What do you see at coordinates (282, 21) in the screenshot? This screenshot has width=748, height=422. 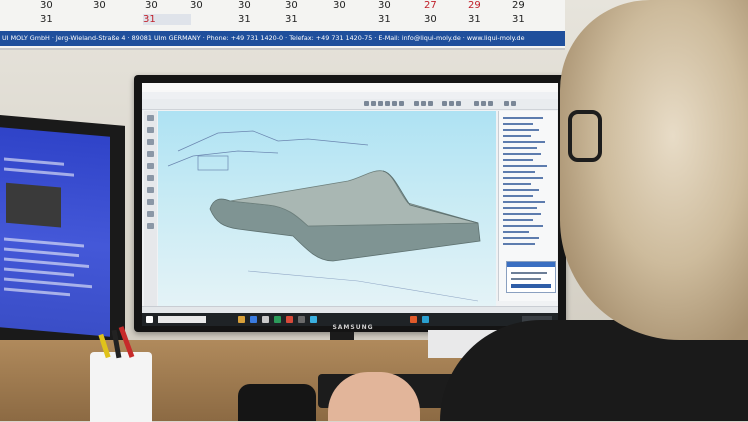 I see `calendar-row-bottom: 31 31 31 31 31 30 31 31` at bounding box center [282, 21].